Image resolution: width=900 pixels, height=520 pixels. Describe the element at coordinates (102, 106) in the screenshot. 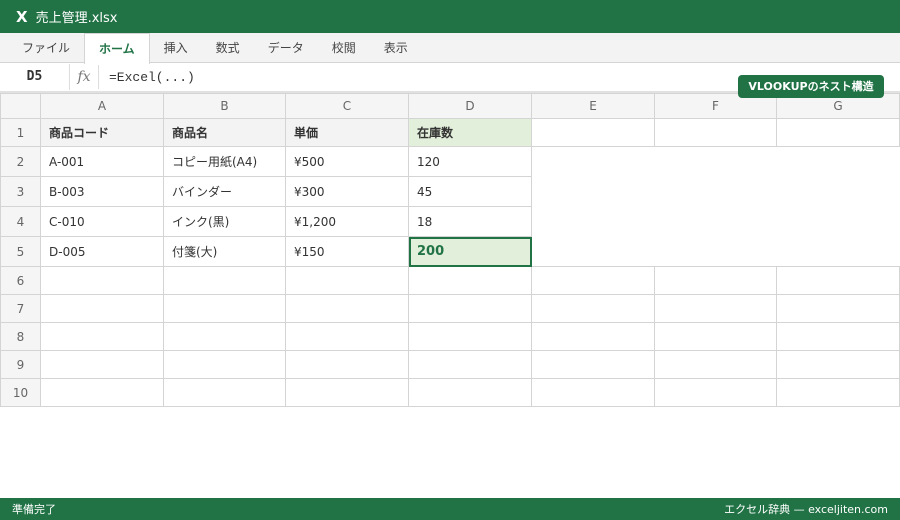

I see `column-header-a: A` at that location.